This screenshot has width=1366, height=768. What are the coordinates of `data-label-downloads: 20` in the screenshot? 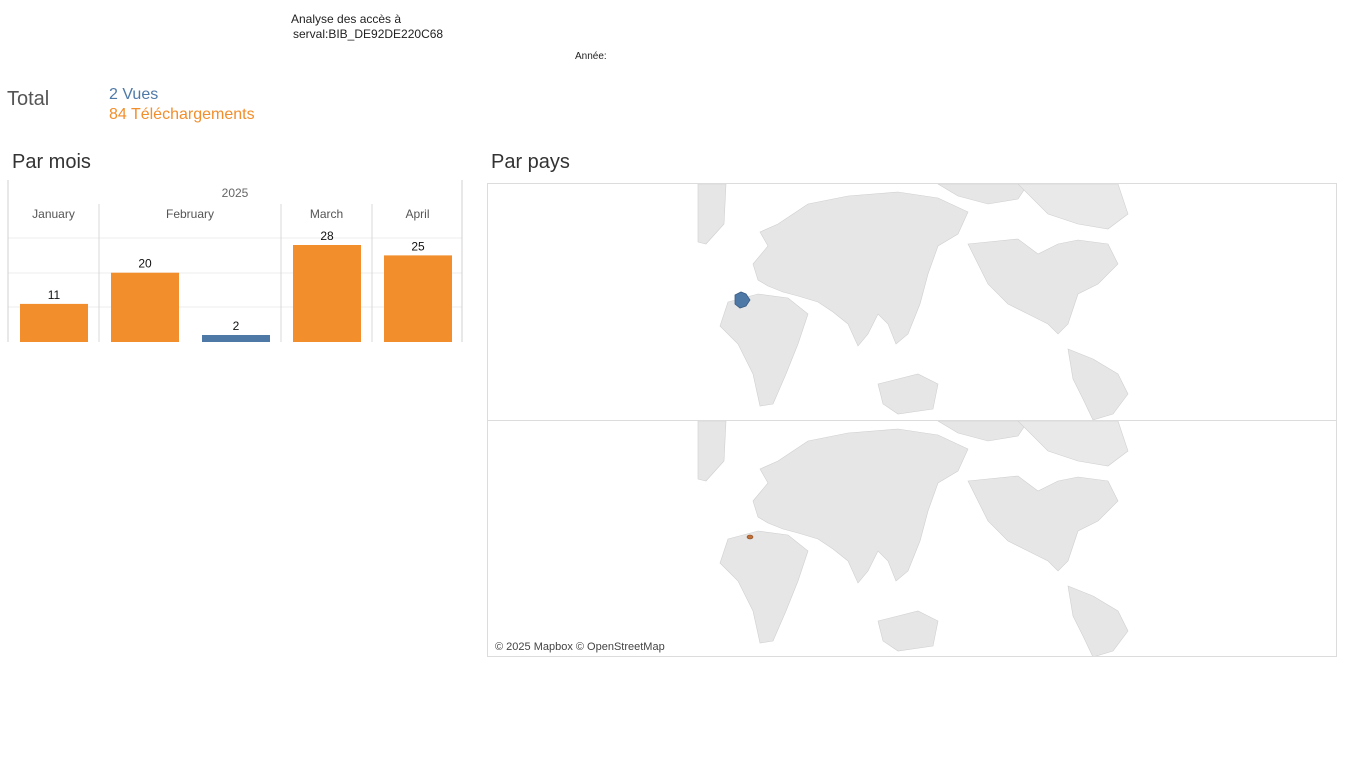 It's located at (145, 264).